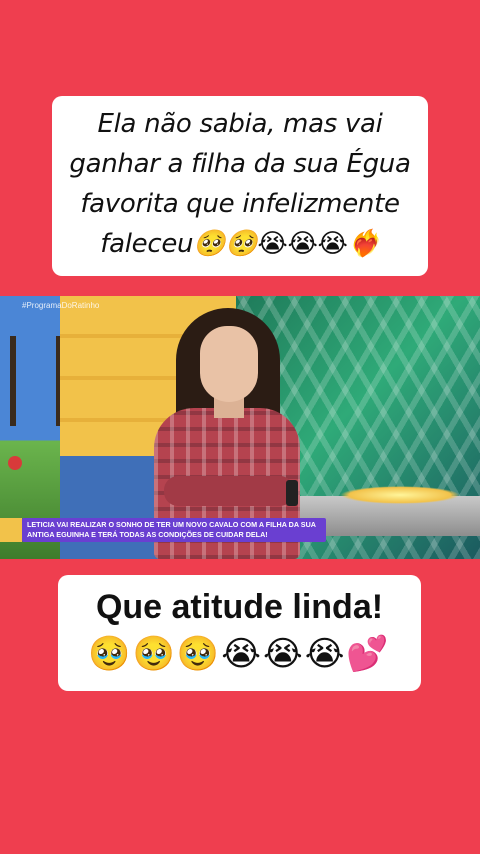  What do you see at coordinates (239, 654) in the screenshot?
I see `reaction-emojis: 🥹🥹🥹😭😭😭💕` at bounding box center [239, 654].